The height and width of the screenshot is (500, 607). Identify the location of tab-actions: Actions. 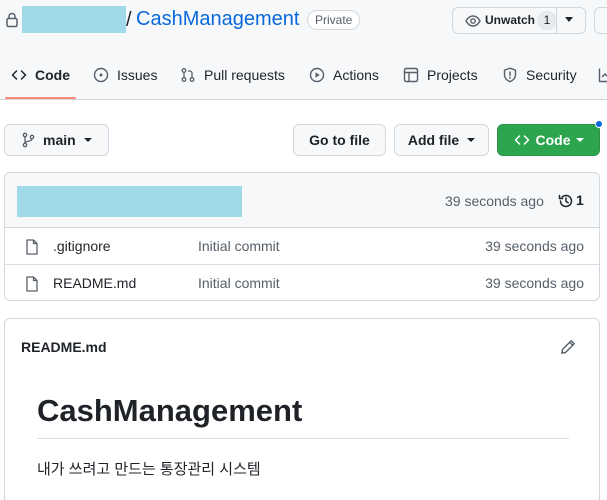
(344, 75).